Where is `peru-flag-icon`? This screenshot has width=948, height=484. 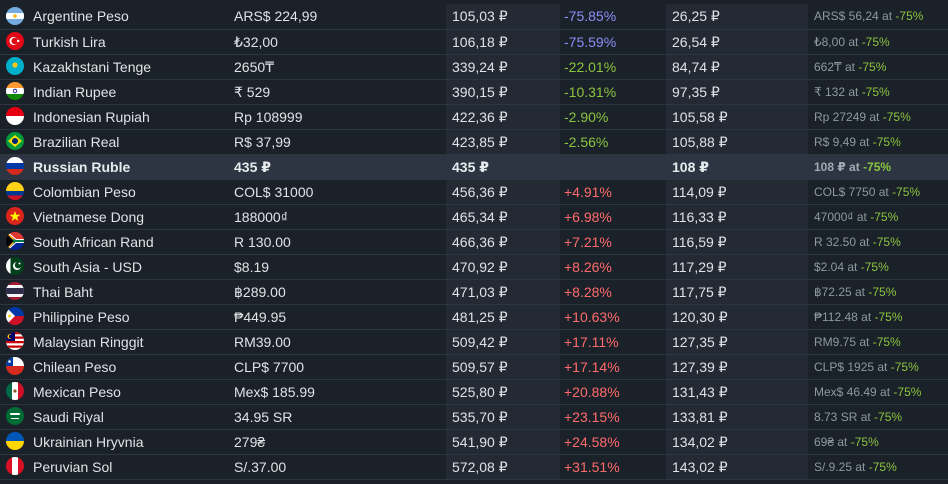 peru-flag-icon is located at coordinates (15, 466).